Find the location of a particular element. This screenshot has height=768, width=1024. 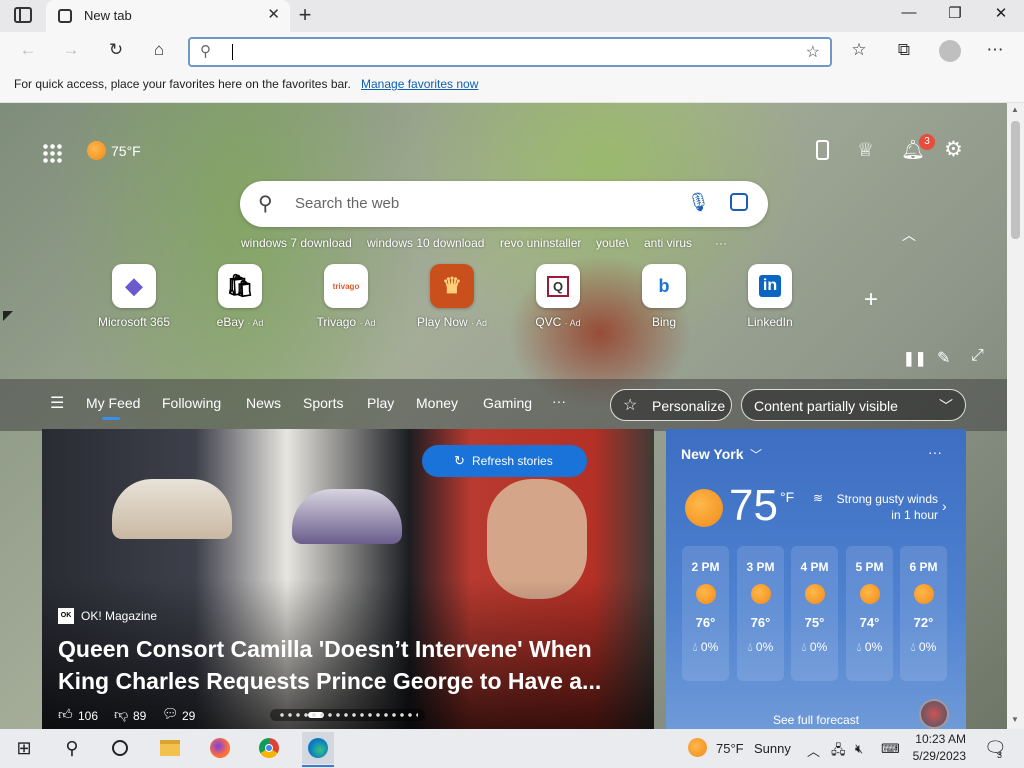

profile-avatar is located at coordinates (950, 51).